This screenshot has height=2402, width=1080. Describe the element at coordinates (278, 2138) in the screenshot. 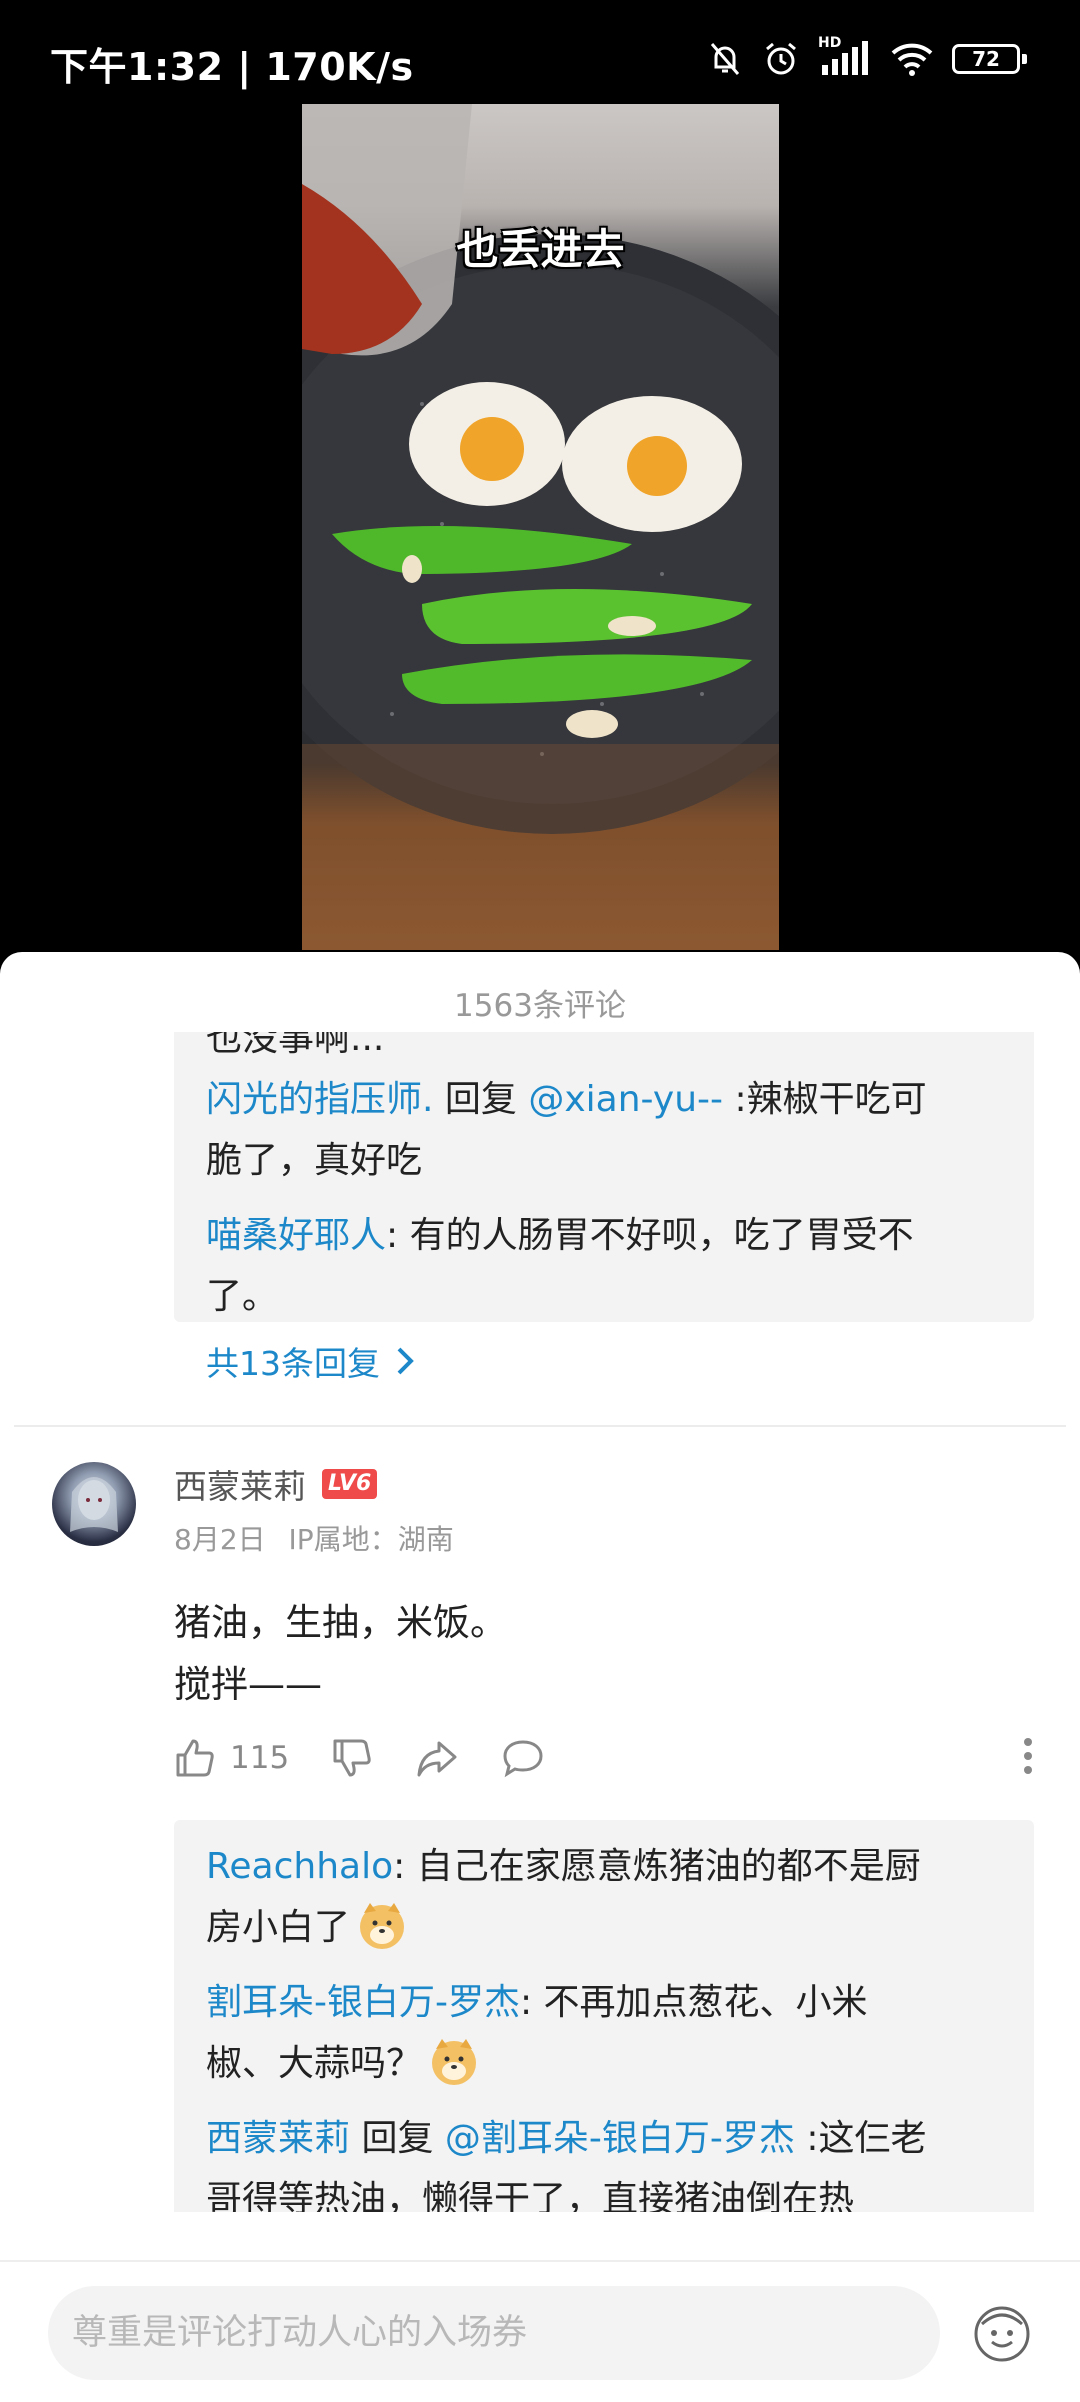

I see `reply-username: 西蒙莱莉` at that location.